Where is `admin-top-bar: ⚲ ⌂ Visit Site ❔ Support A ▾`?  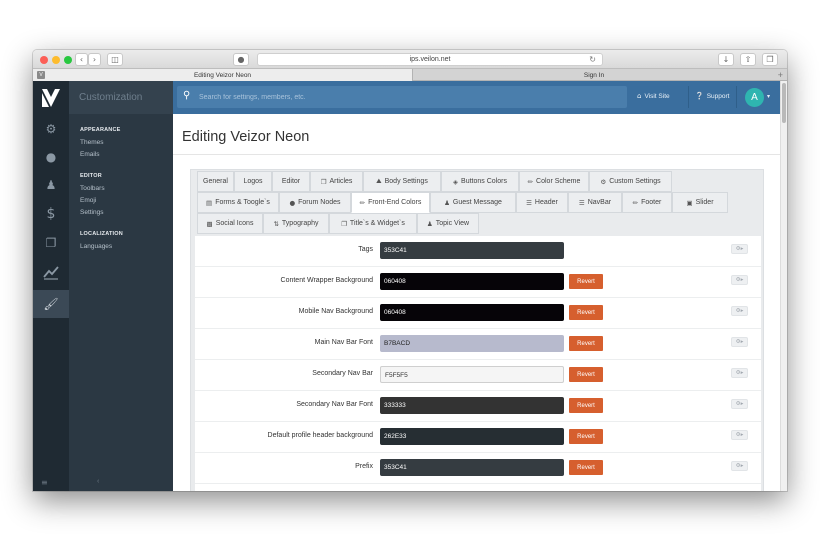 admin-top-bar: ⚲ ⌂ Visit Site ❔ Support A ▾ is located at coordinates (480, 97).